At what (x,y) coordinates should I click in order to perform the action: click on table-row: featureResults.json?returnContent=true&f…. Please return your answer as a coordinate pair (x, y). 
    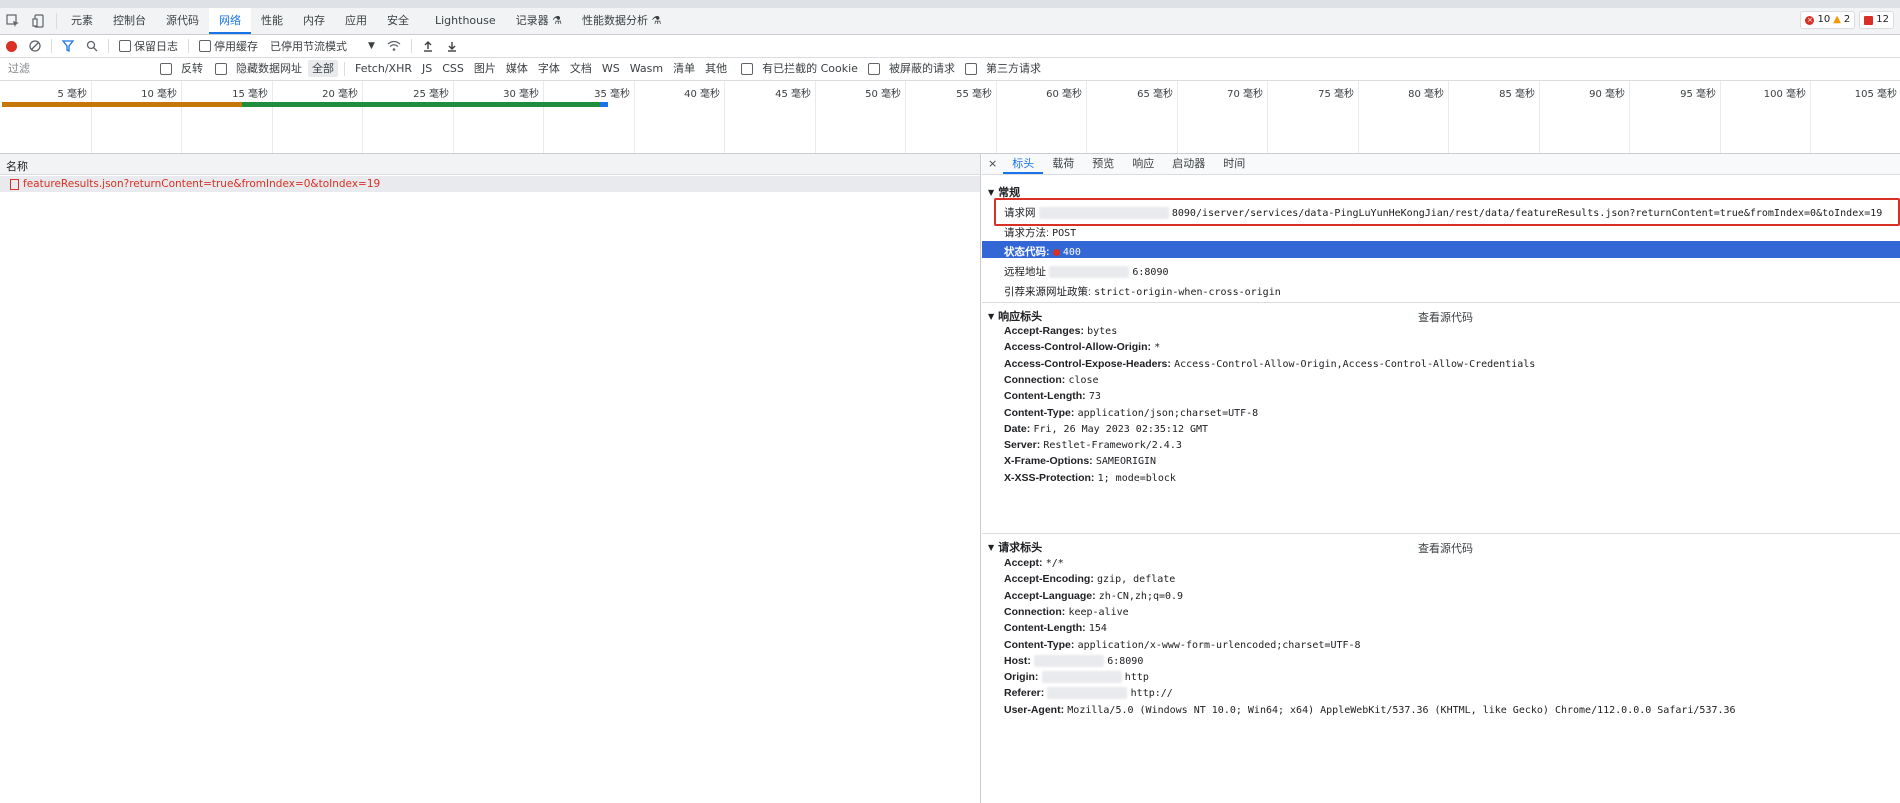
    Looking at the image, I should click on (490, 184).